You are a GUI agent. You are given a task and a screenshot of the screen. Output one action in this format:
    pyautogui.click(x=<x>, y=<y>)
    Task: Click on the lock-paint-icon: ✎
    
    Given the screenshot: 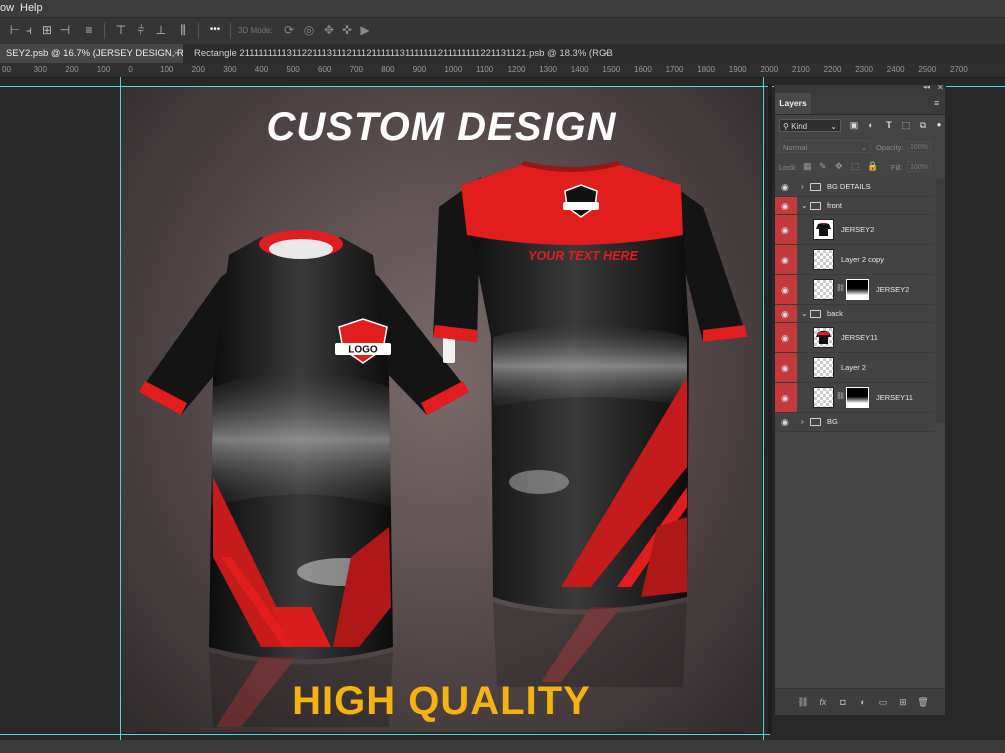 What is the action you would take?
    pyautogui.click(x=823, y=166)
    